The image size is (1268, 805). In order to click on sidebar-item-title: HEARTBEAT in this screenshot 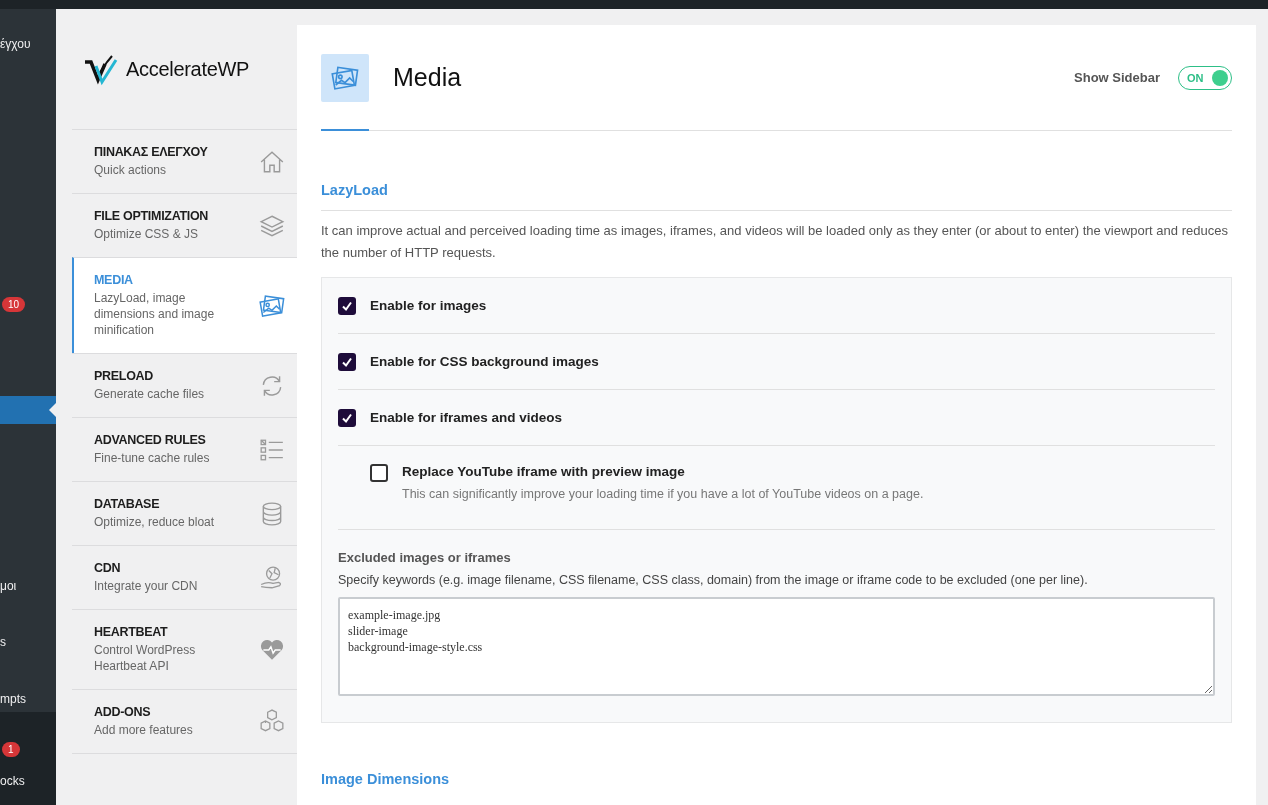, I will do `click(131, 632)`.